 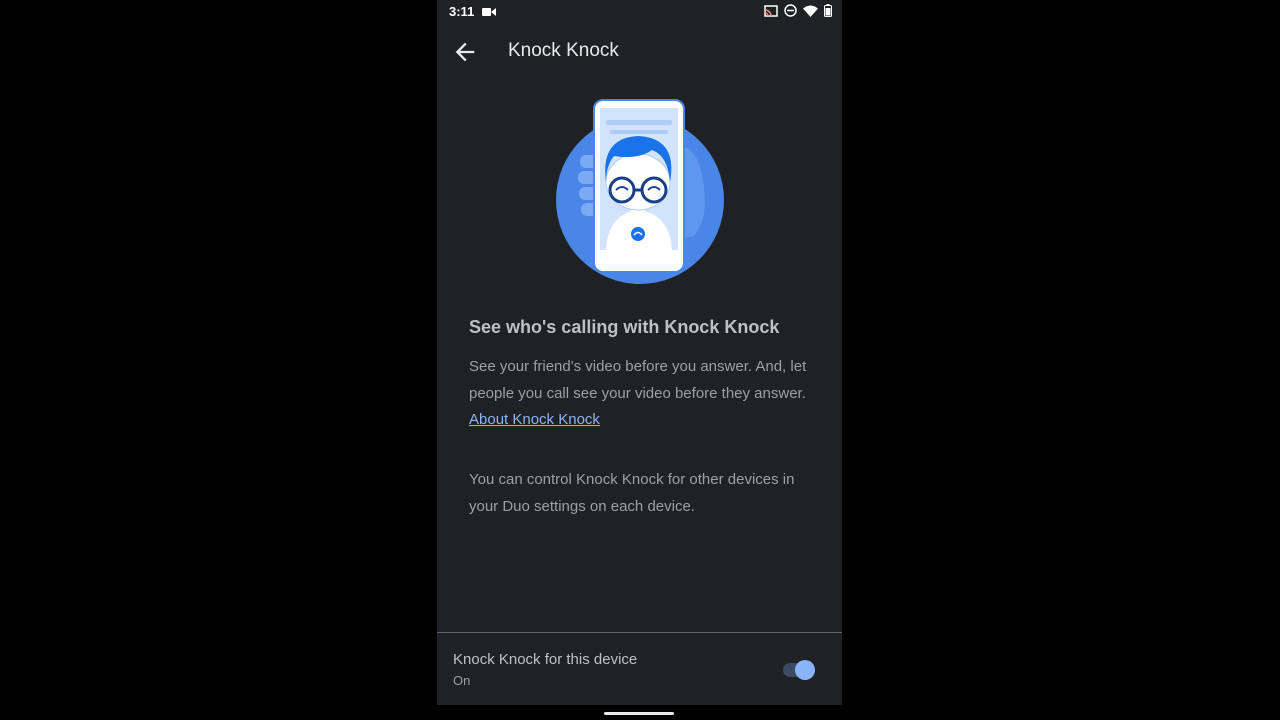 I want to click on about-knock-knock-link: About Knock Knock, so click(x=534, y=419).